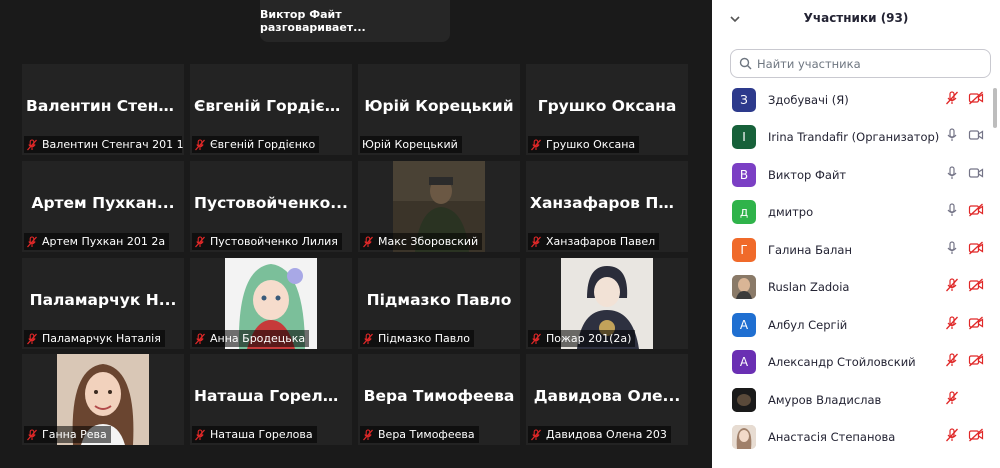  I want to click on video-tile: Підмазко Павло Підмазко Павло, so click(439, 303).